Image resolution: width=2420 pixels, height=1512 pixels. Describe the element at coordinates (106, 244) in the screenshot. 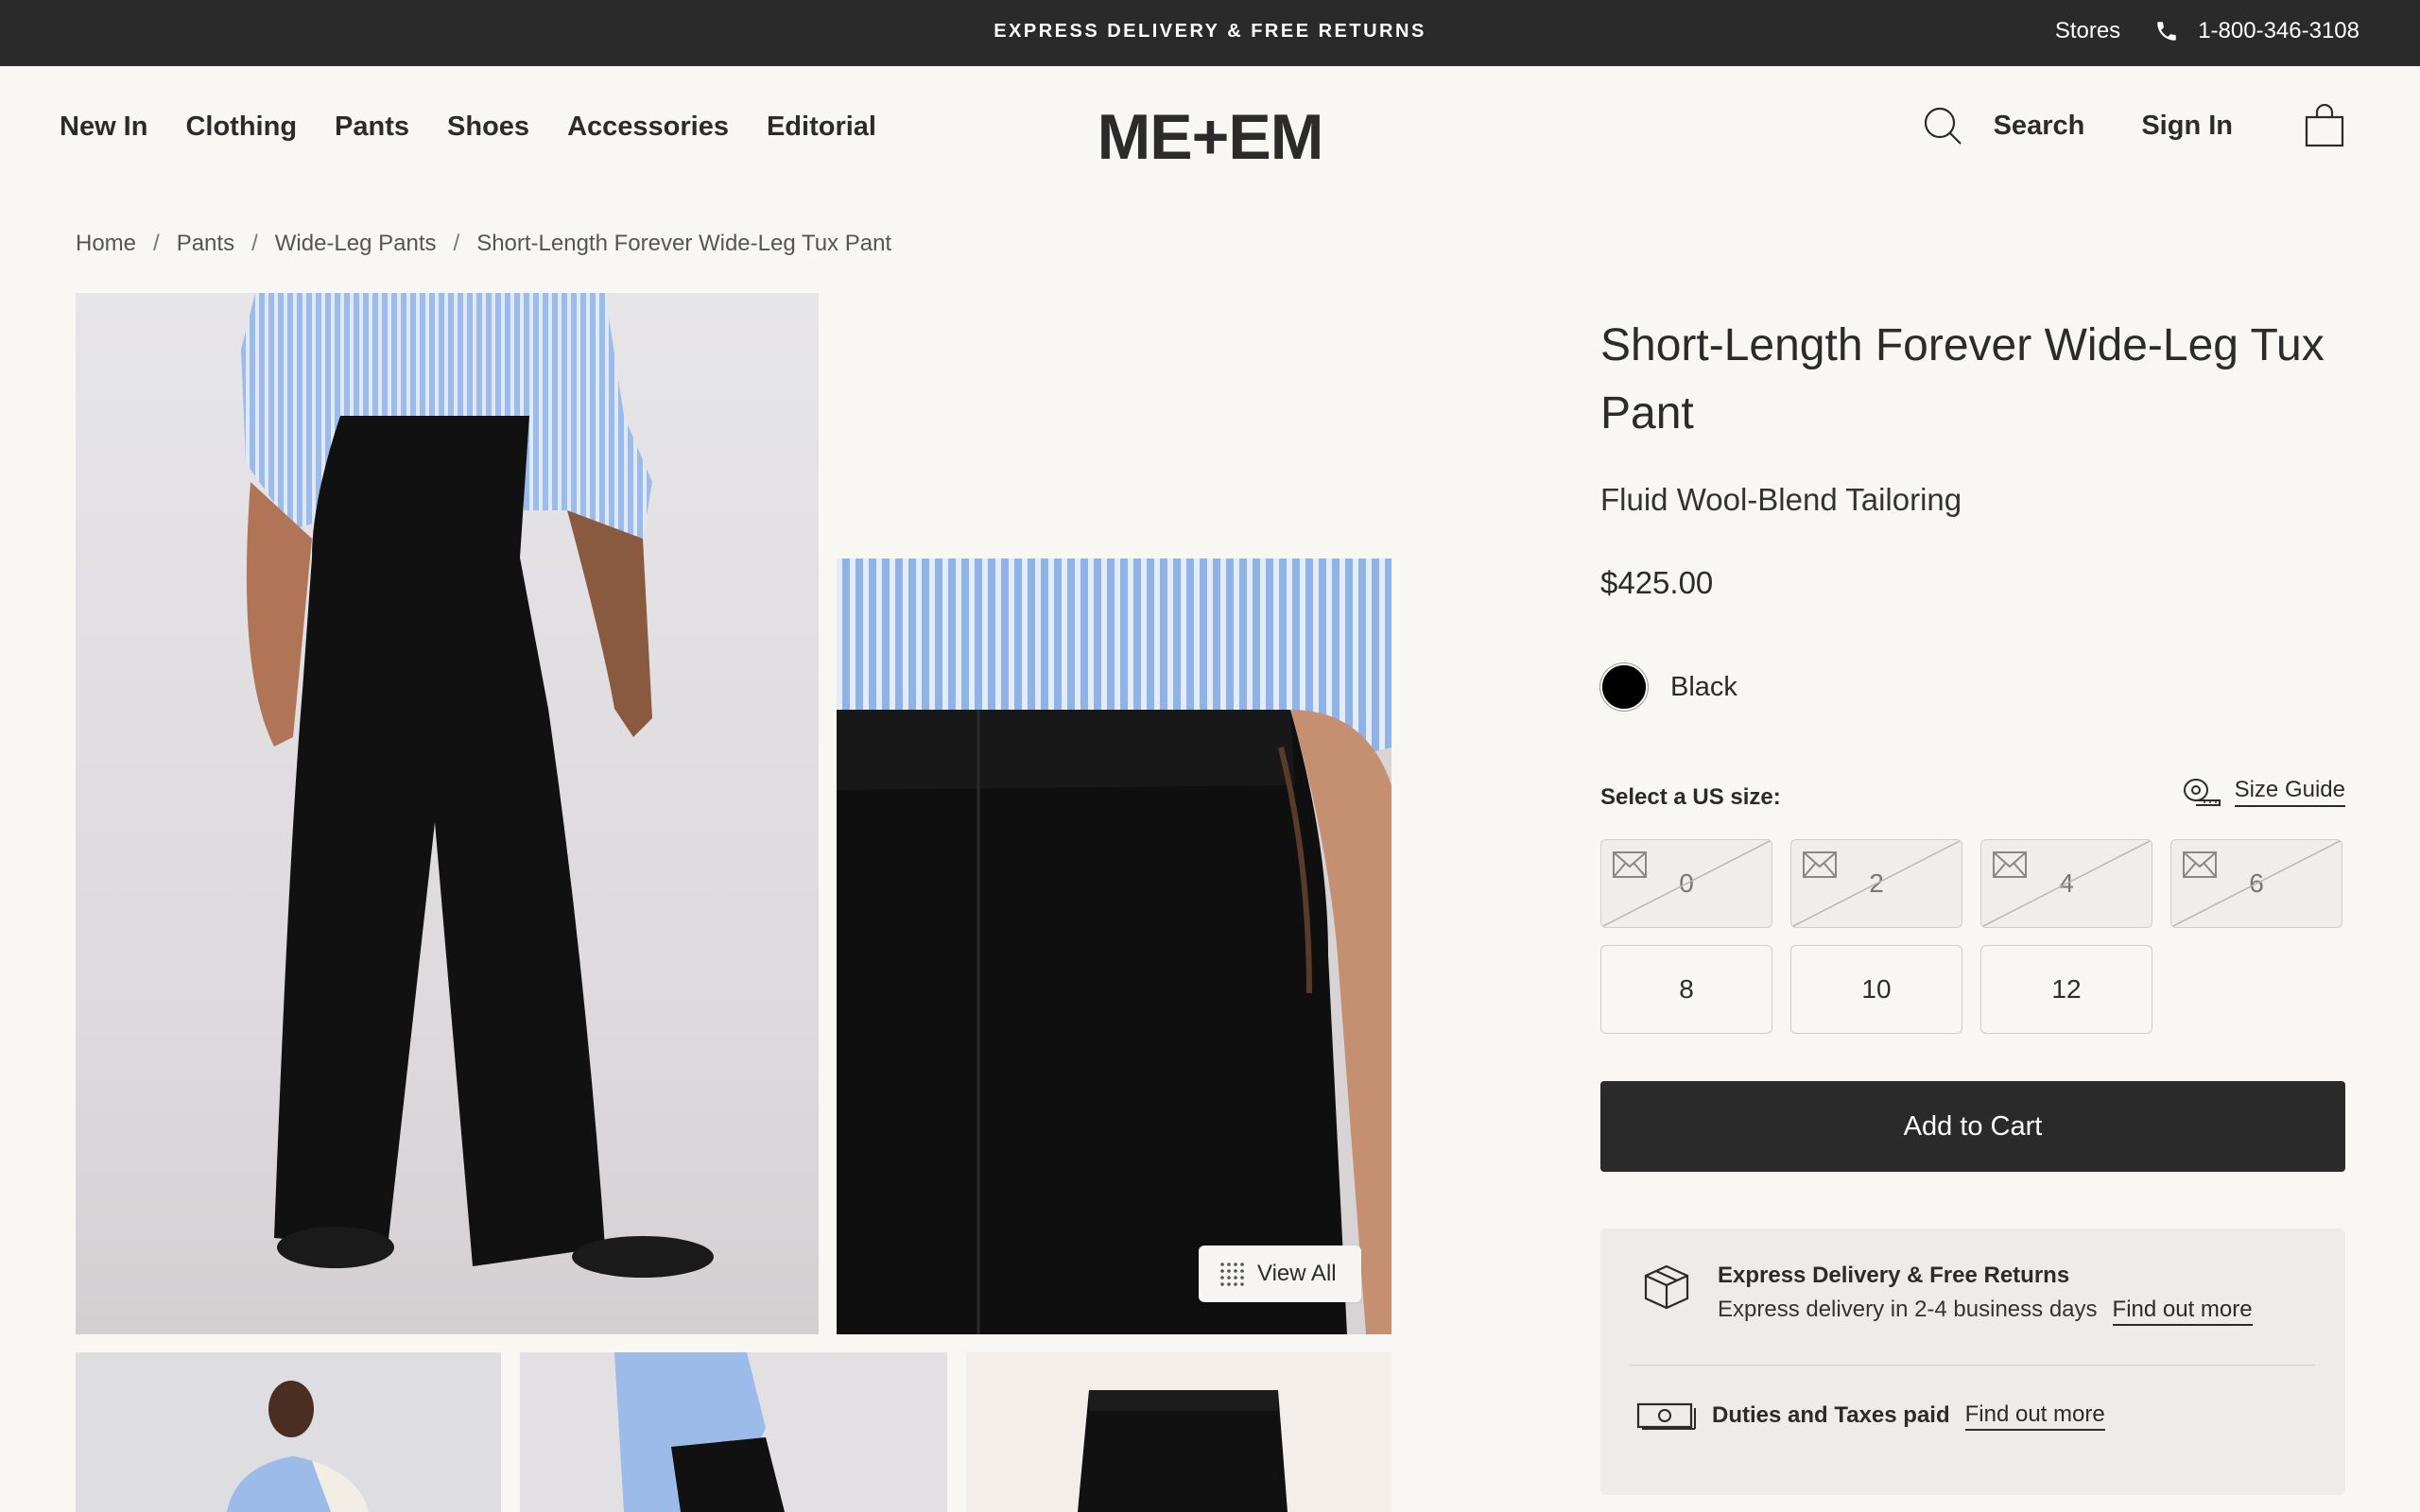

I see `breadcrumb-home: Home` at that location.